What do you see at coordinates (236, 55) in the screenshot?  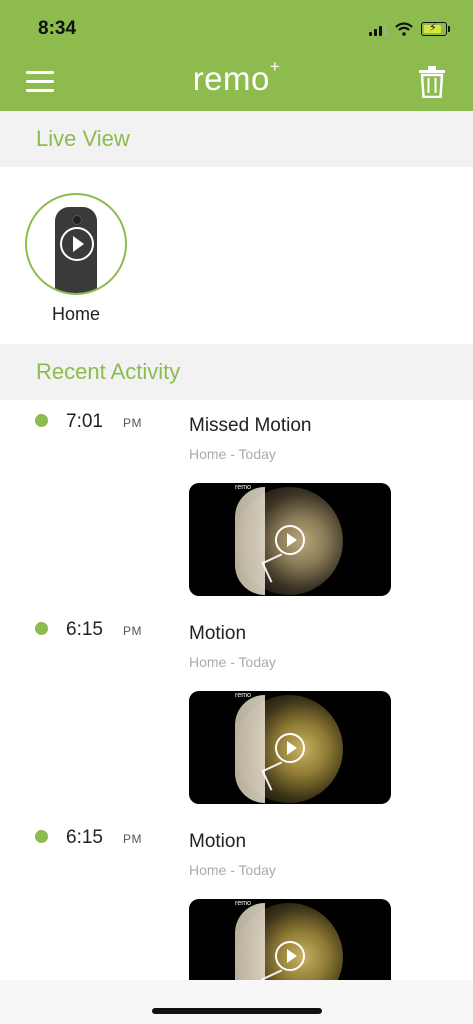 I see `app-header: 8:34 ⚡ remo+` at bounding box center [236, 55].